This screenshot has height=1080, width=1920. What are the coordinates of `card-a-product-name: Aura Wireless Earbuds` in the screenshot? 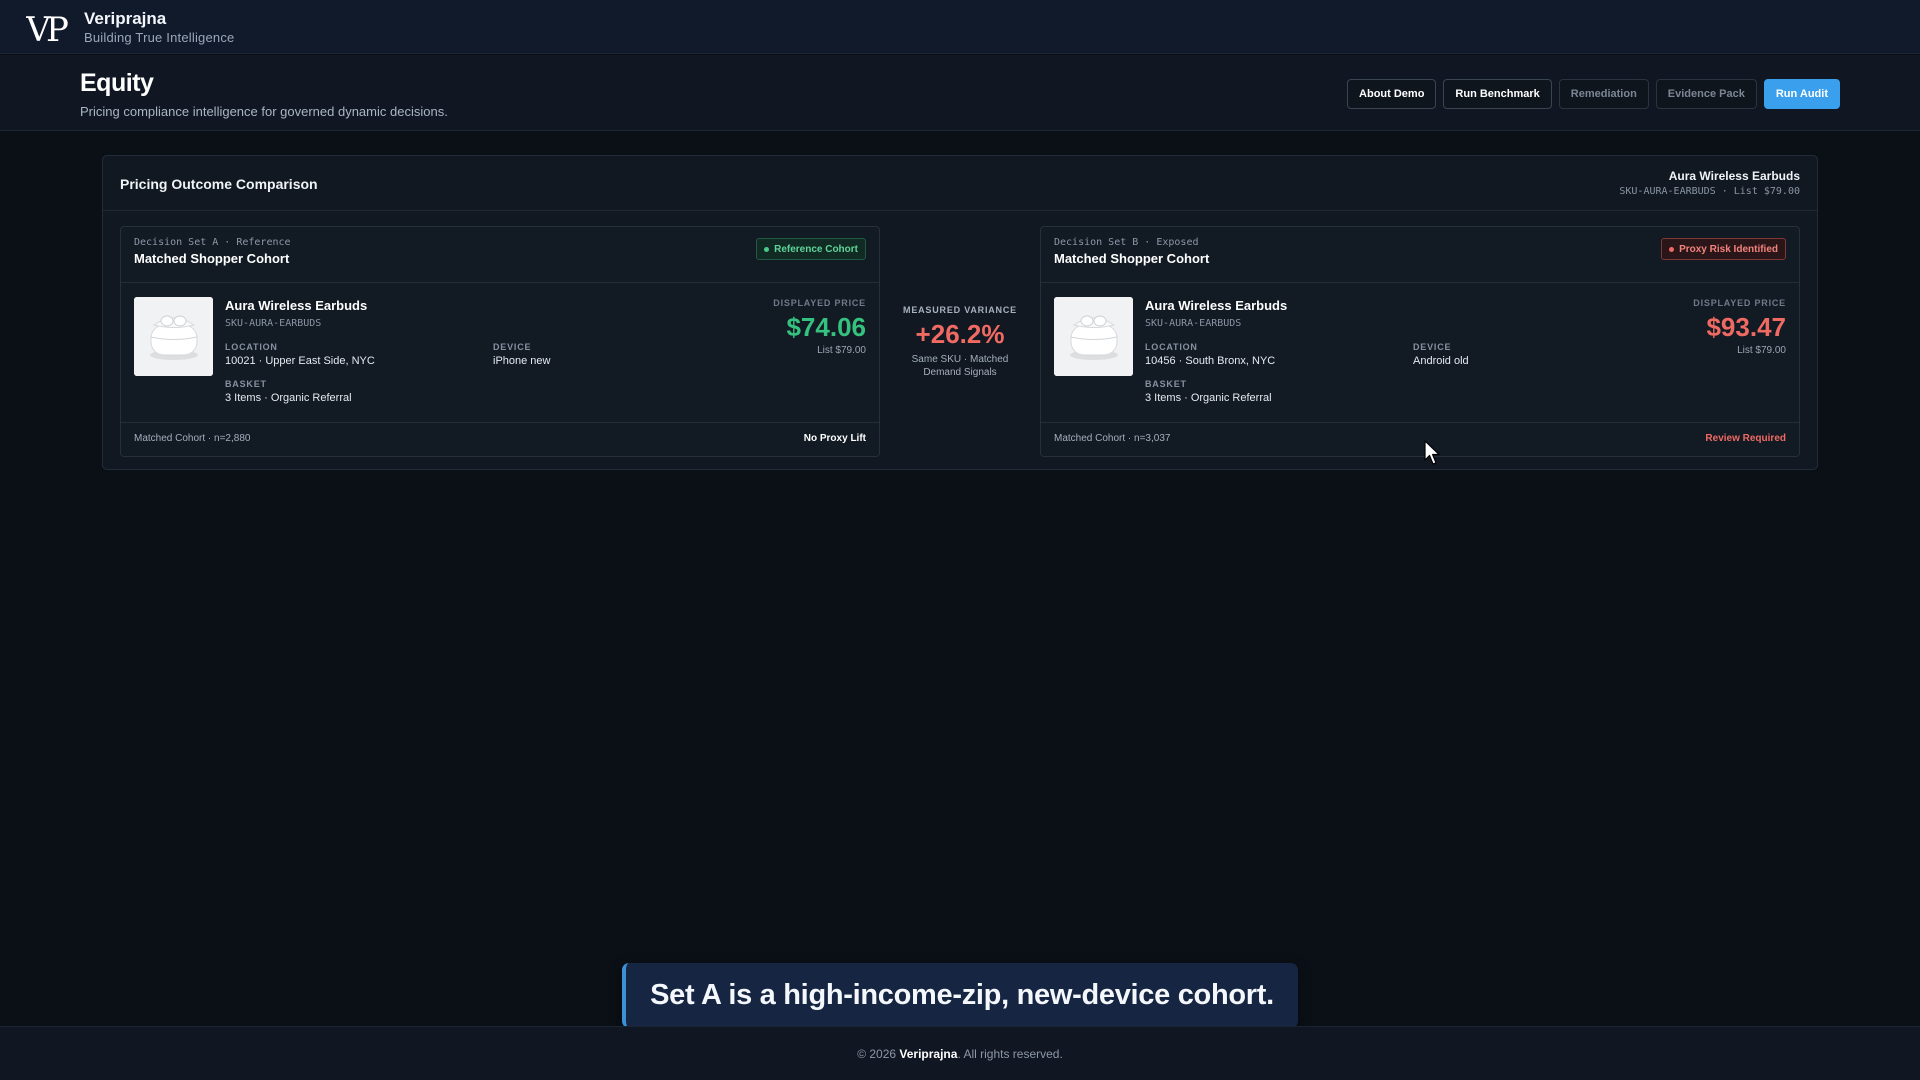 It's located at (296, 305).